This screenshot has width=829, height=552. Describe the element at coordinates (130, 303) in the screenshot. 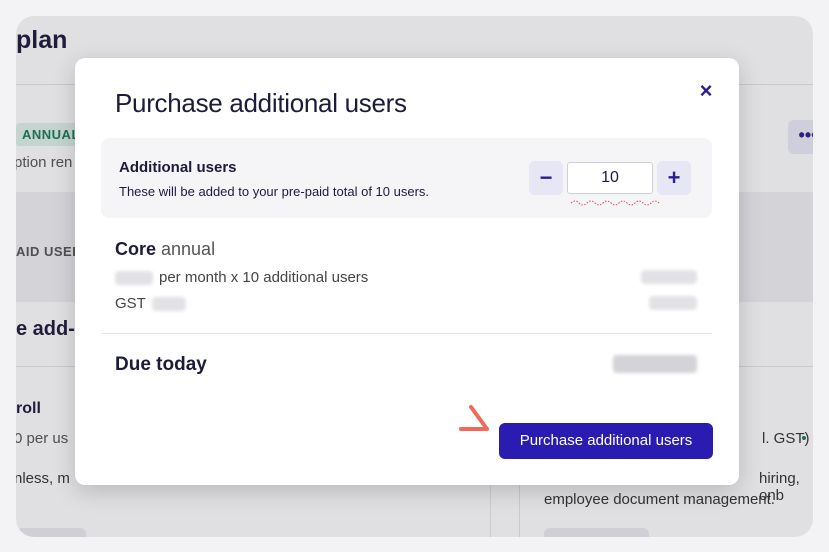

I see `gst-label: GST` at that location.